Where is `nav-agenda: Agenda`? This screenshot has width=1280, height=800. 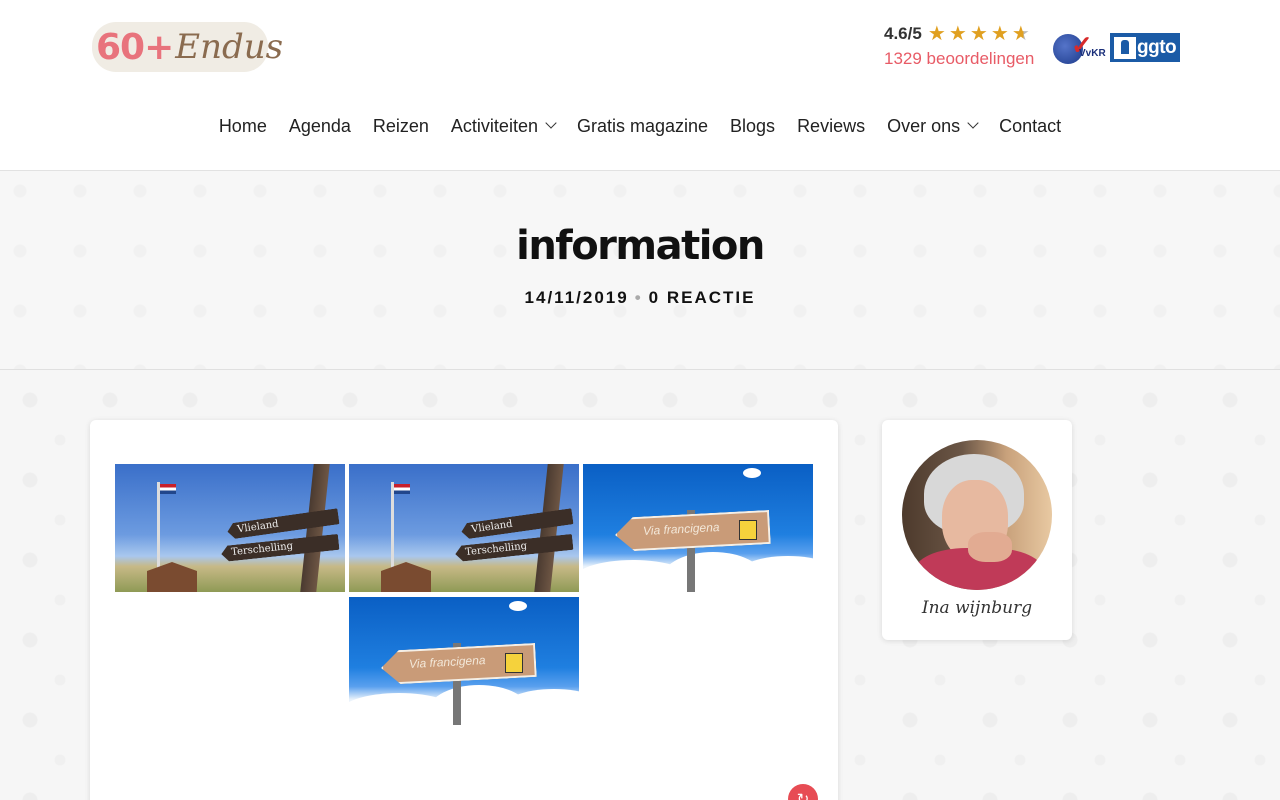 nav-agenda: Agenda is located at coordinates (320, 126).